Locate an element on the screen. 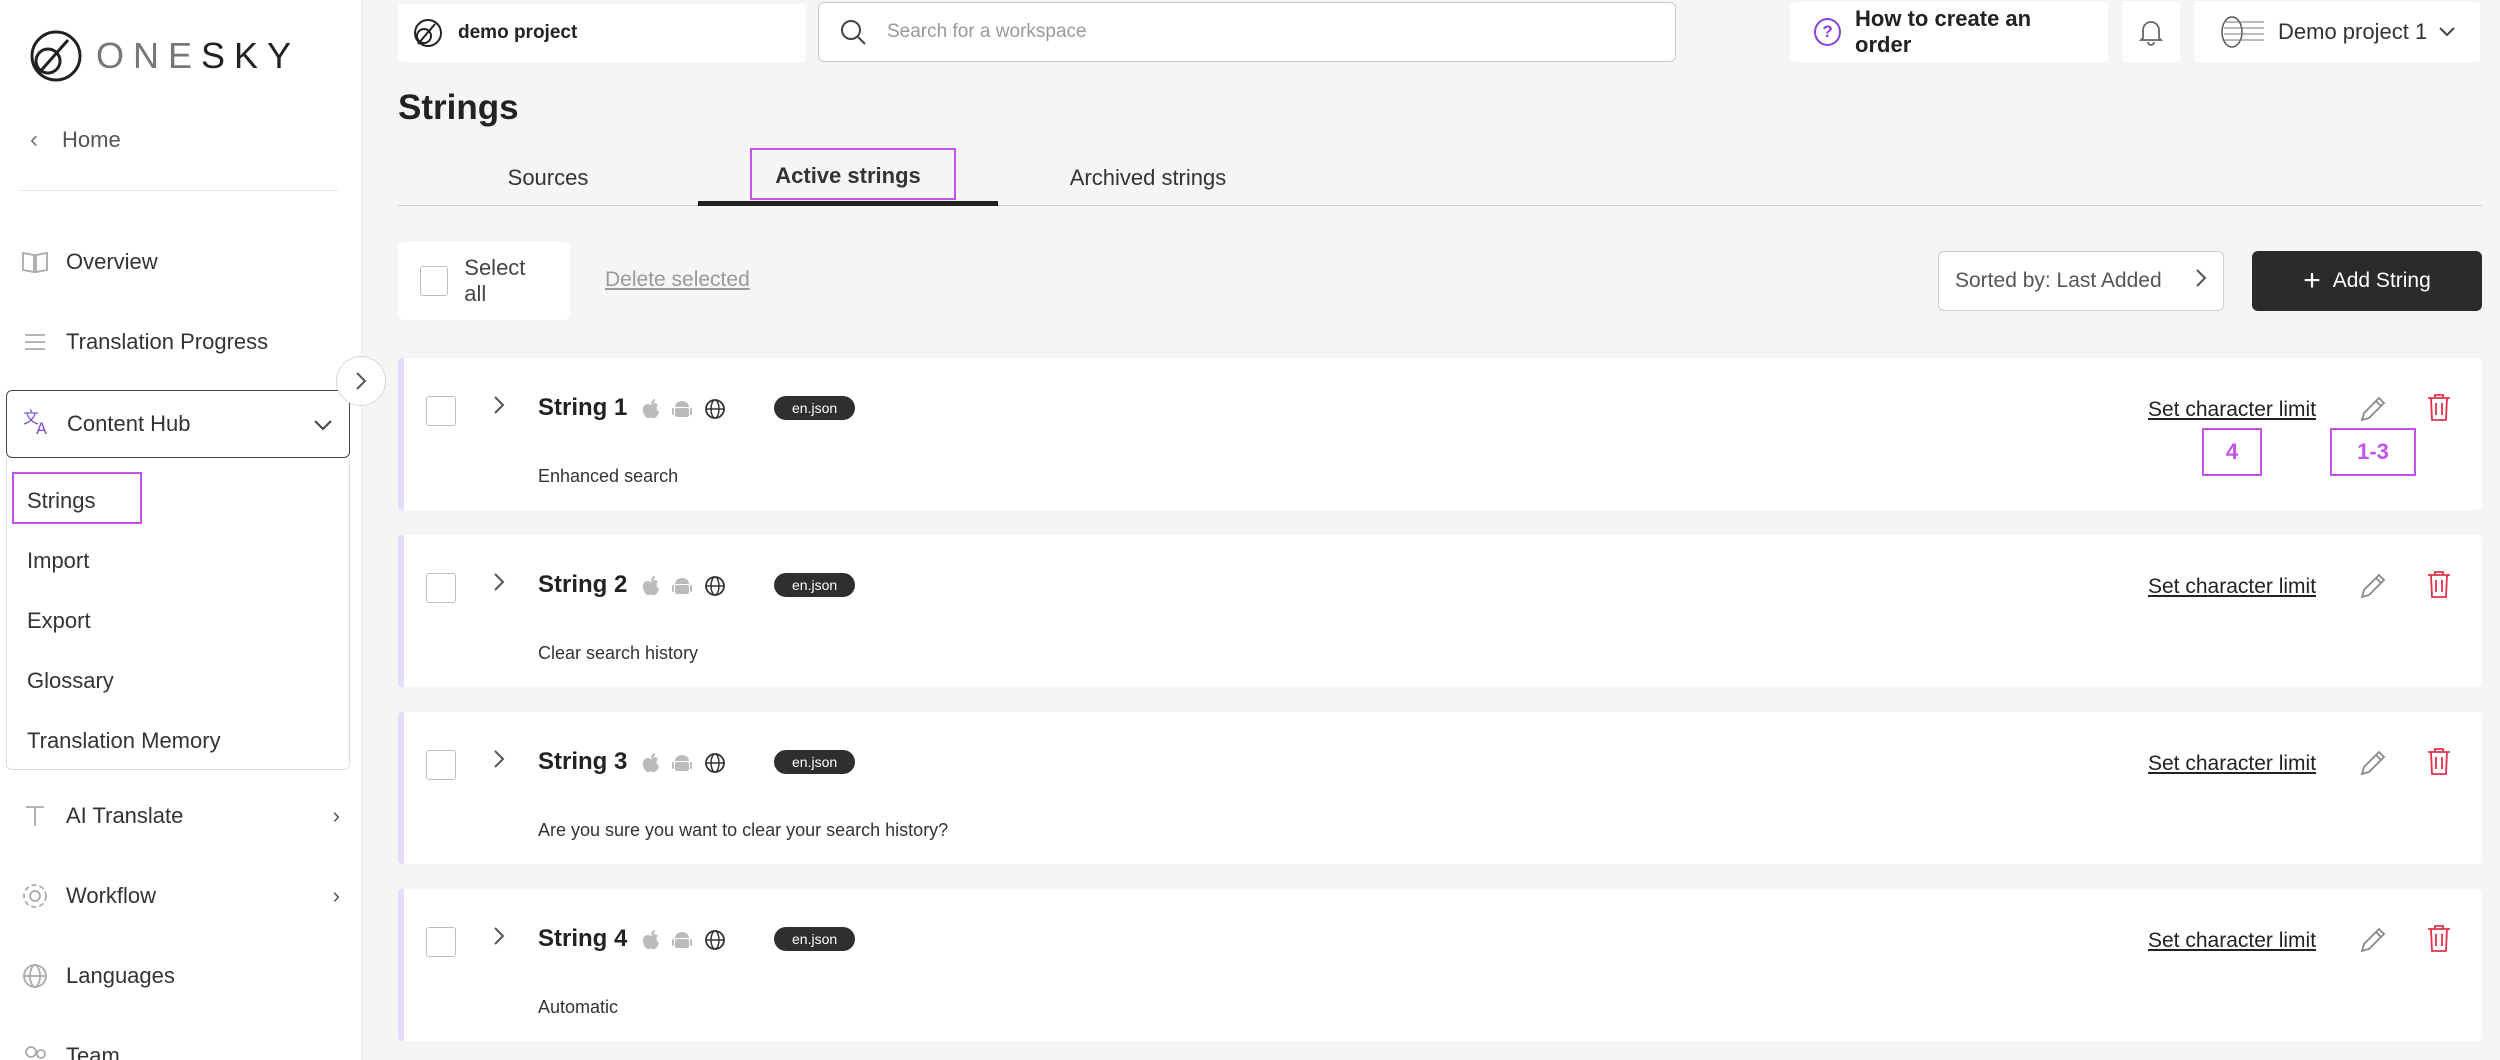  question-icon: ? is located at coordinates (1828, 32).